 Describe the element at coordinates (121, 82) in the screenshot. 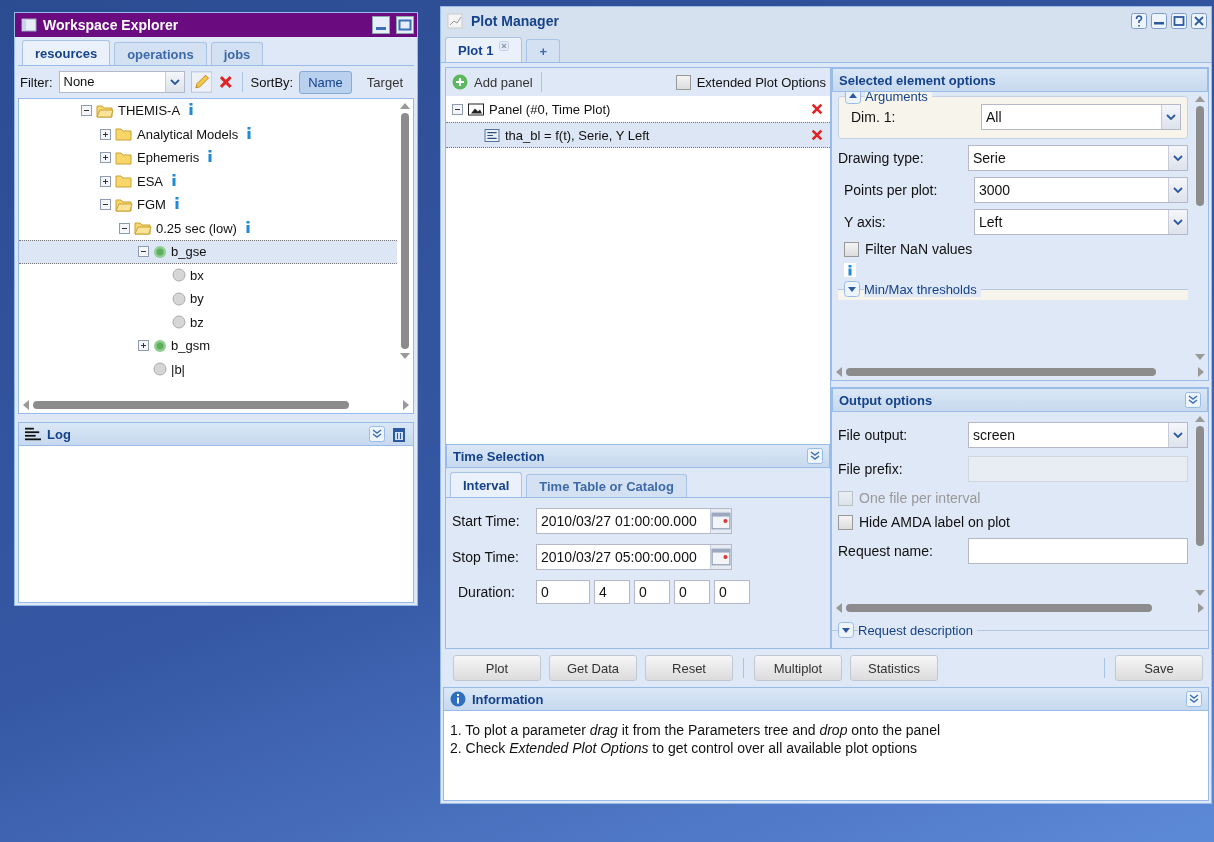

I see `filter-dropdown: None` at that location.